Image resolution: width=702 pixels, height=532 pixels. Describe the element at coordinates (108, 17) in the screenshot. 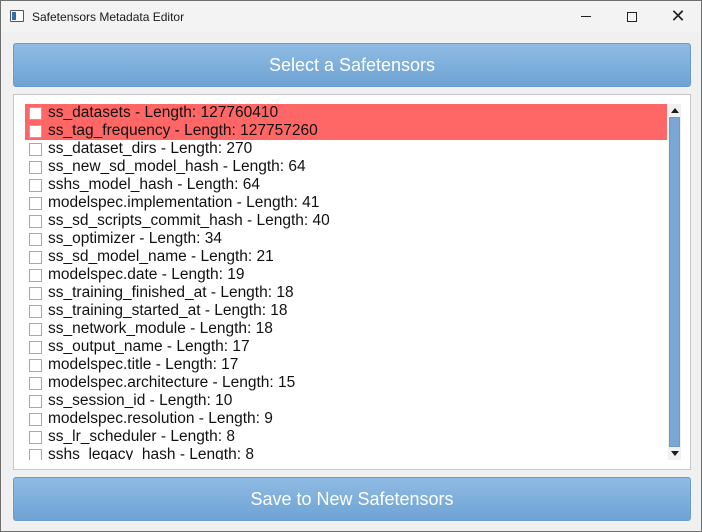

I see `window-title: Safetensors Metadata Editor` at that location.